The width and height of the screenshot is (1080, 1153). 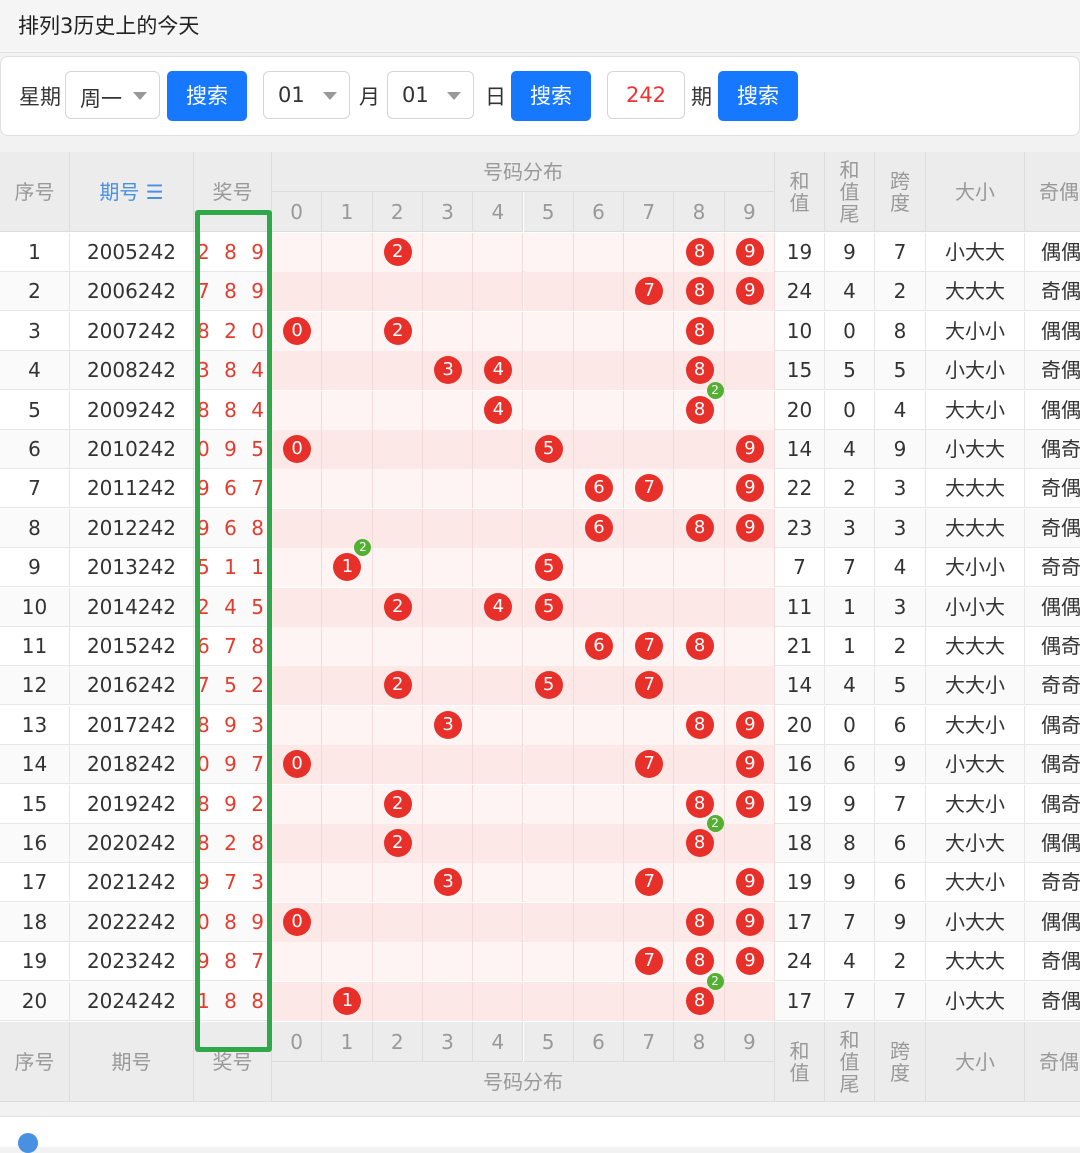 I want to click on row-period: 2008242, so click(x=132, y=371).